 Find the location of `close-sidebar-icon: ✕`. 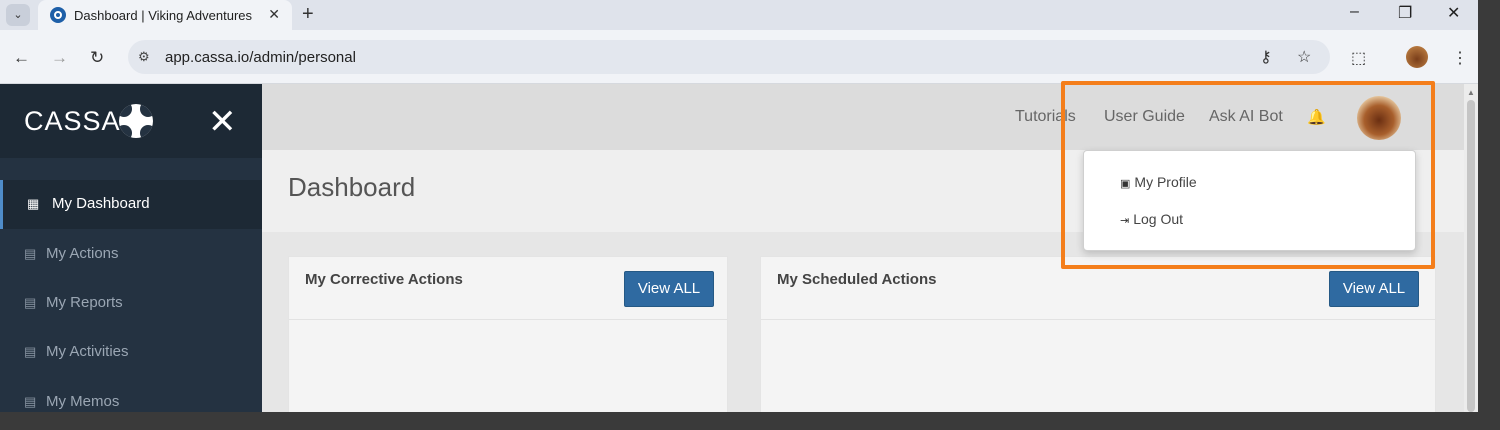

close-sidebar-icon: ✕ is located at coordinates (222, 122).